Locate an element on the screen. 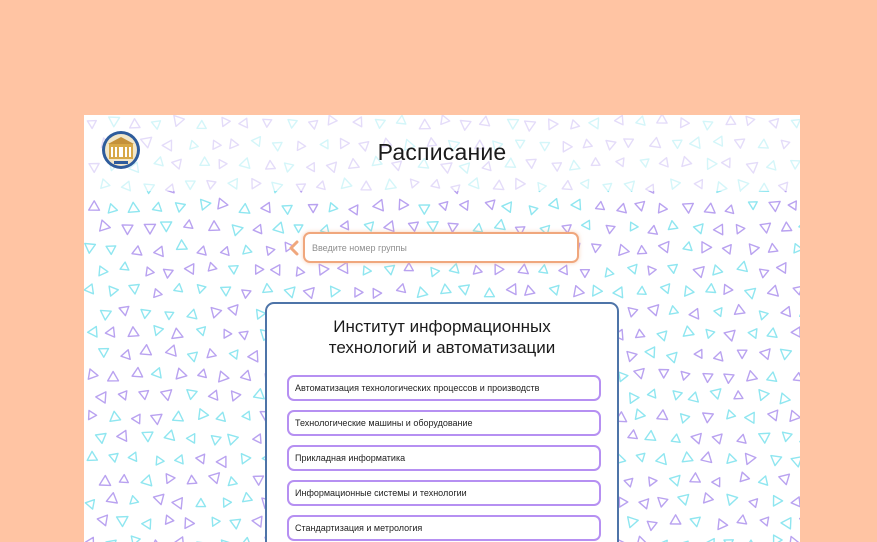 The image size is (877, 542). direction-item: Информационные системы и технологии is located at coordinates (444, 493).